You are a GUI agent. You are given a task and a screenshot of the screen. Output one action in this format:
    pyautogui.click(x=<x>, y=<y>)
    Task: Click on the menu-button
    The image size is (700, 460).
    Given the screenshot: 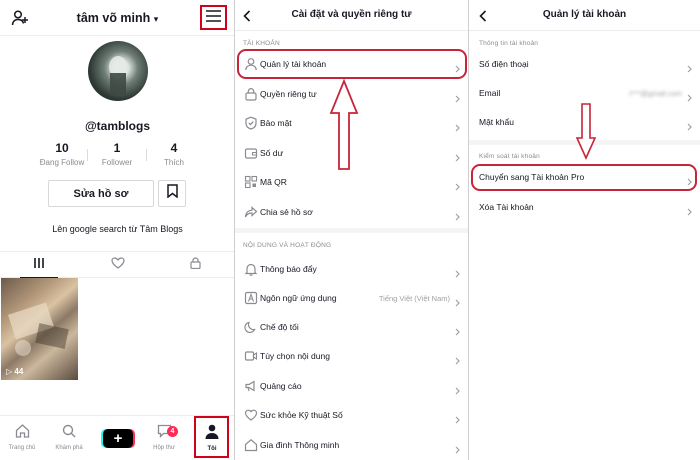 What is the action you would take?
    pyautogui.click(x=213, y=17)
    